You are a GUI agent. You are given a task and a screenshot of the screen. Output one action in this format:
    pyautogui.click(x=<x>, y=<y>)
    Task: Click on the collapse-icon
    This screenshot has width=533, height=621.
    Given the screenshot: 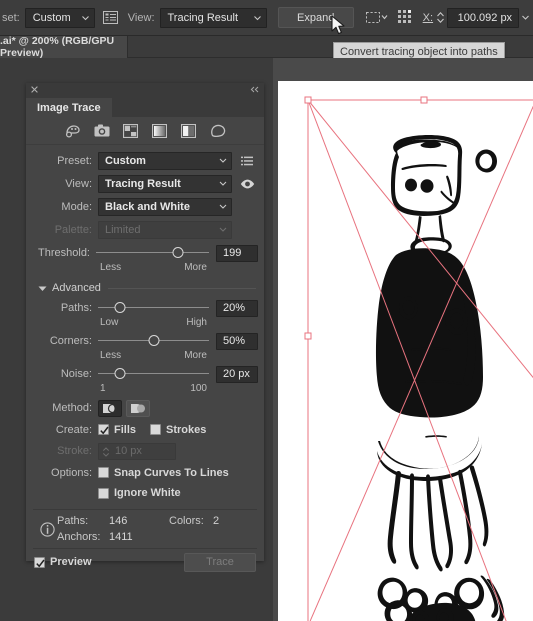 What is the action you would take?
    pyautogui.click(x=254, y=90)
    